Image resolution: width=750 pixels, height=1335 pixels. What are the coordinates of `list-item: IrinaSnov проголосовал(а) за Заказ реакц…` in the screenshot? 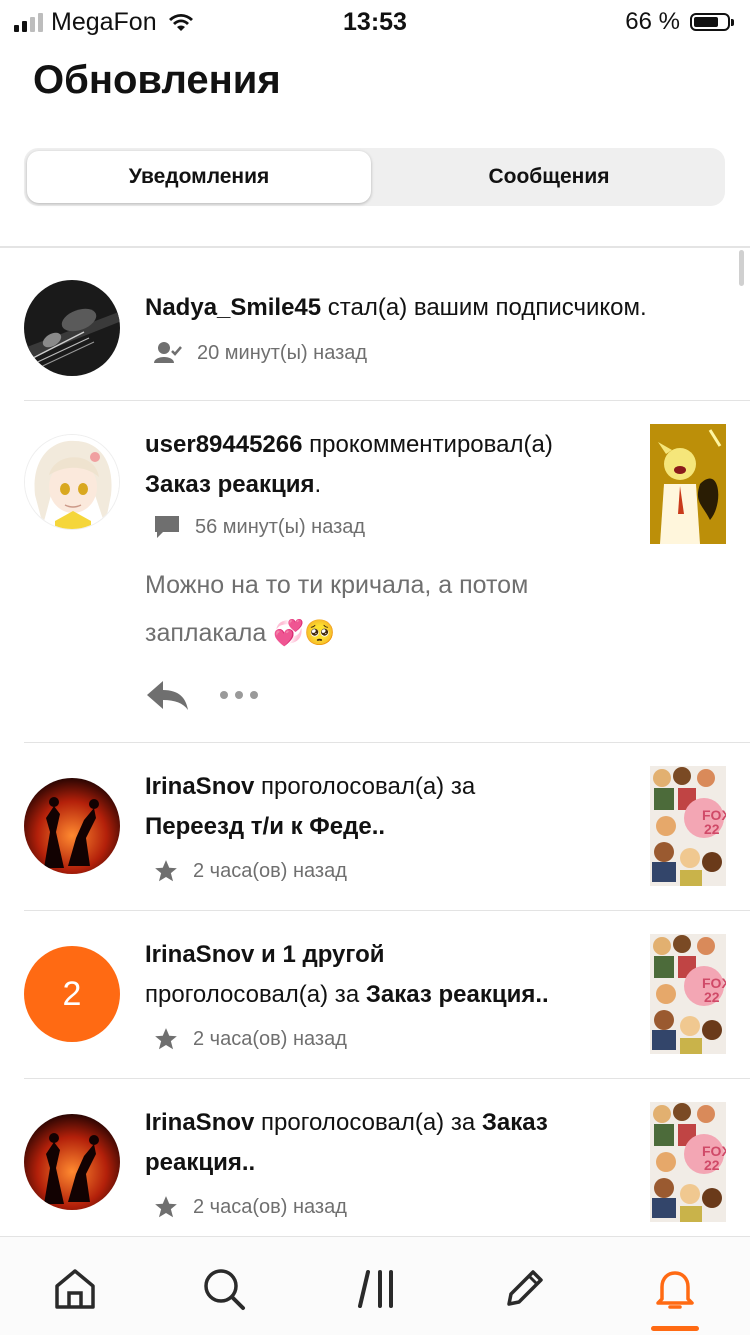 It's located at (375, 1157).